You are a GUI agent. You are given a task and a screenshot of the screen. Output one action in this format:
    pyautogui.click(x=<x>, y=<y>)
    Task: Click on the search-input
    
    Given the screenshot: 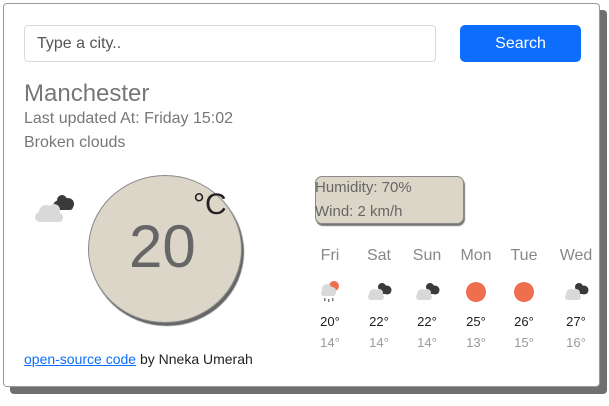 What is the action you would take?
    pyautogui.click(x=230, y=43)
    